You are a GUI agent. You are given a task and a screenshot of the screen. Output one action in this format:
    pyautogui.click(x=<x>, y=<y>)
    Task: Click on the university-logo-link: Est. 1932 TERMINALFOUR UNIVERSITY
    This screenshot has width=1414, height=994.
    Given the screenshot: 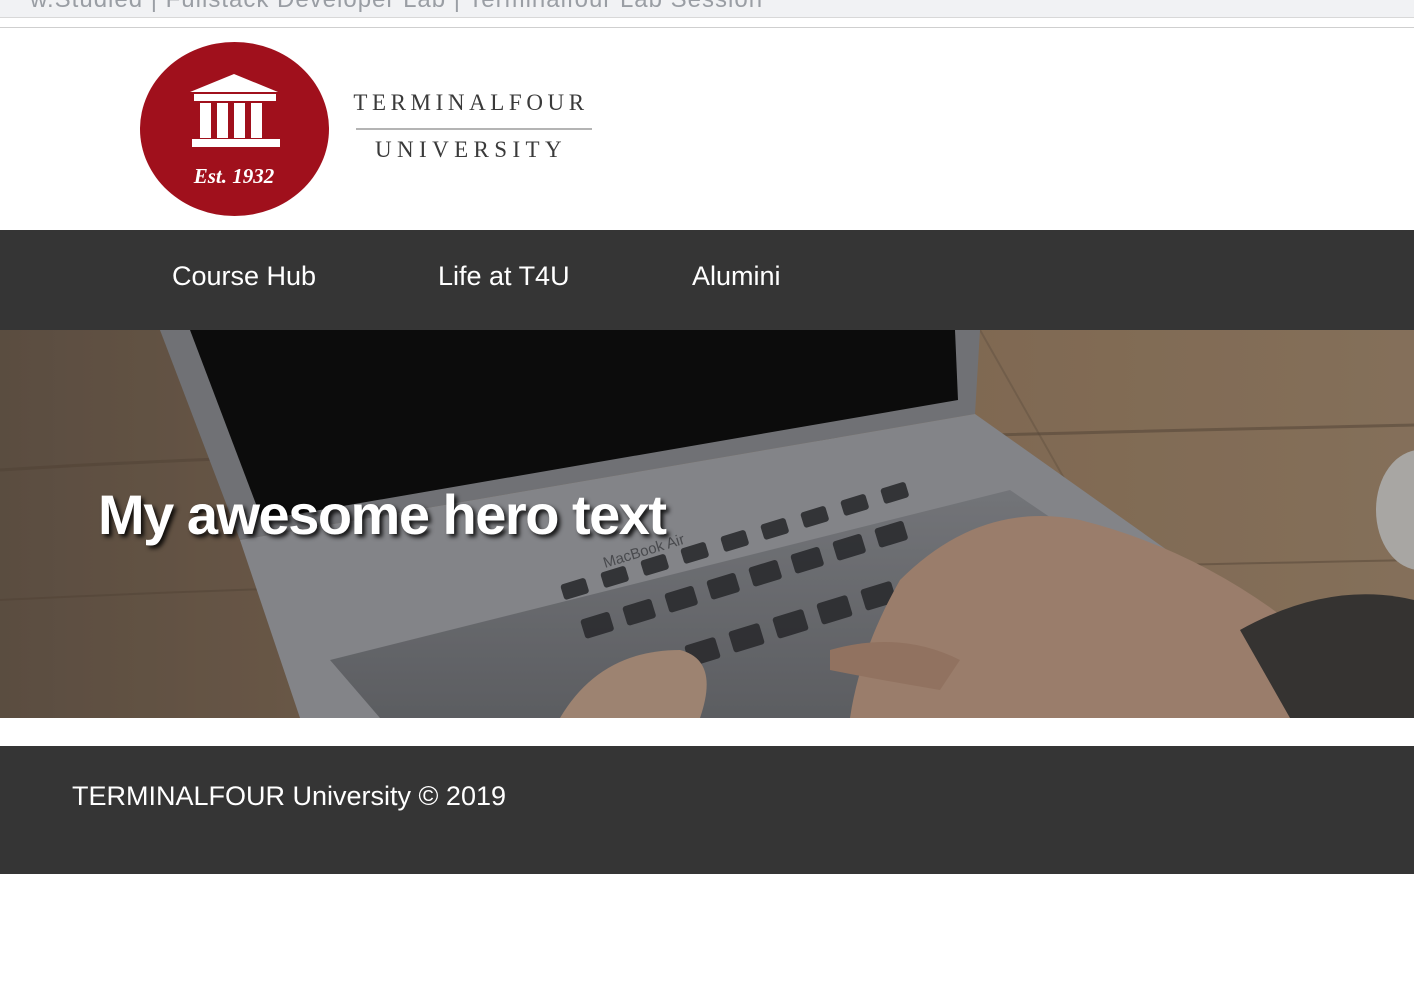 What is the action you would take?
    pyautogui.click(x=375, y=129)
    